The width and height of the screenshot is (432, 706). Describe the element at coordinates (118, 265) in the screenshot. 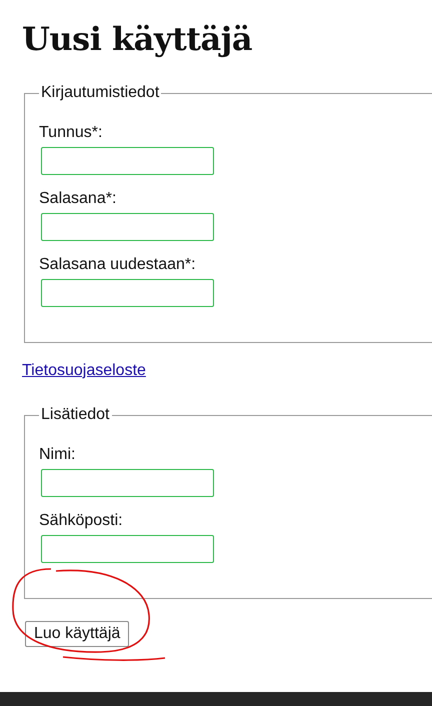

I see `field-label: Salasana uudestaan*:` at that location.